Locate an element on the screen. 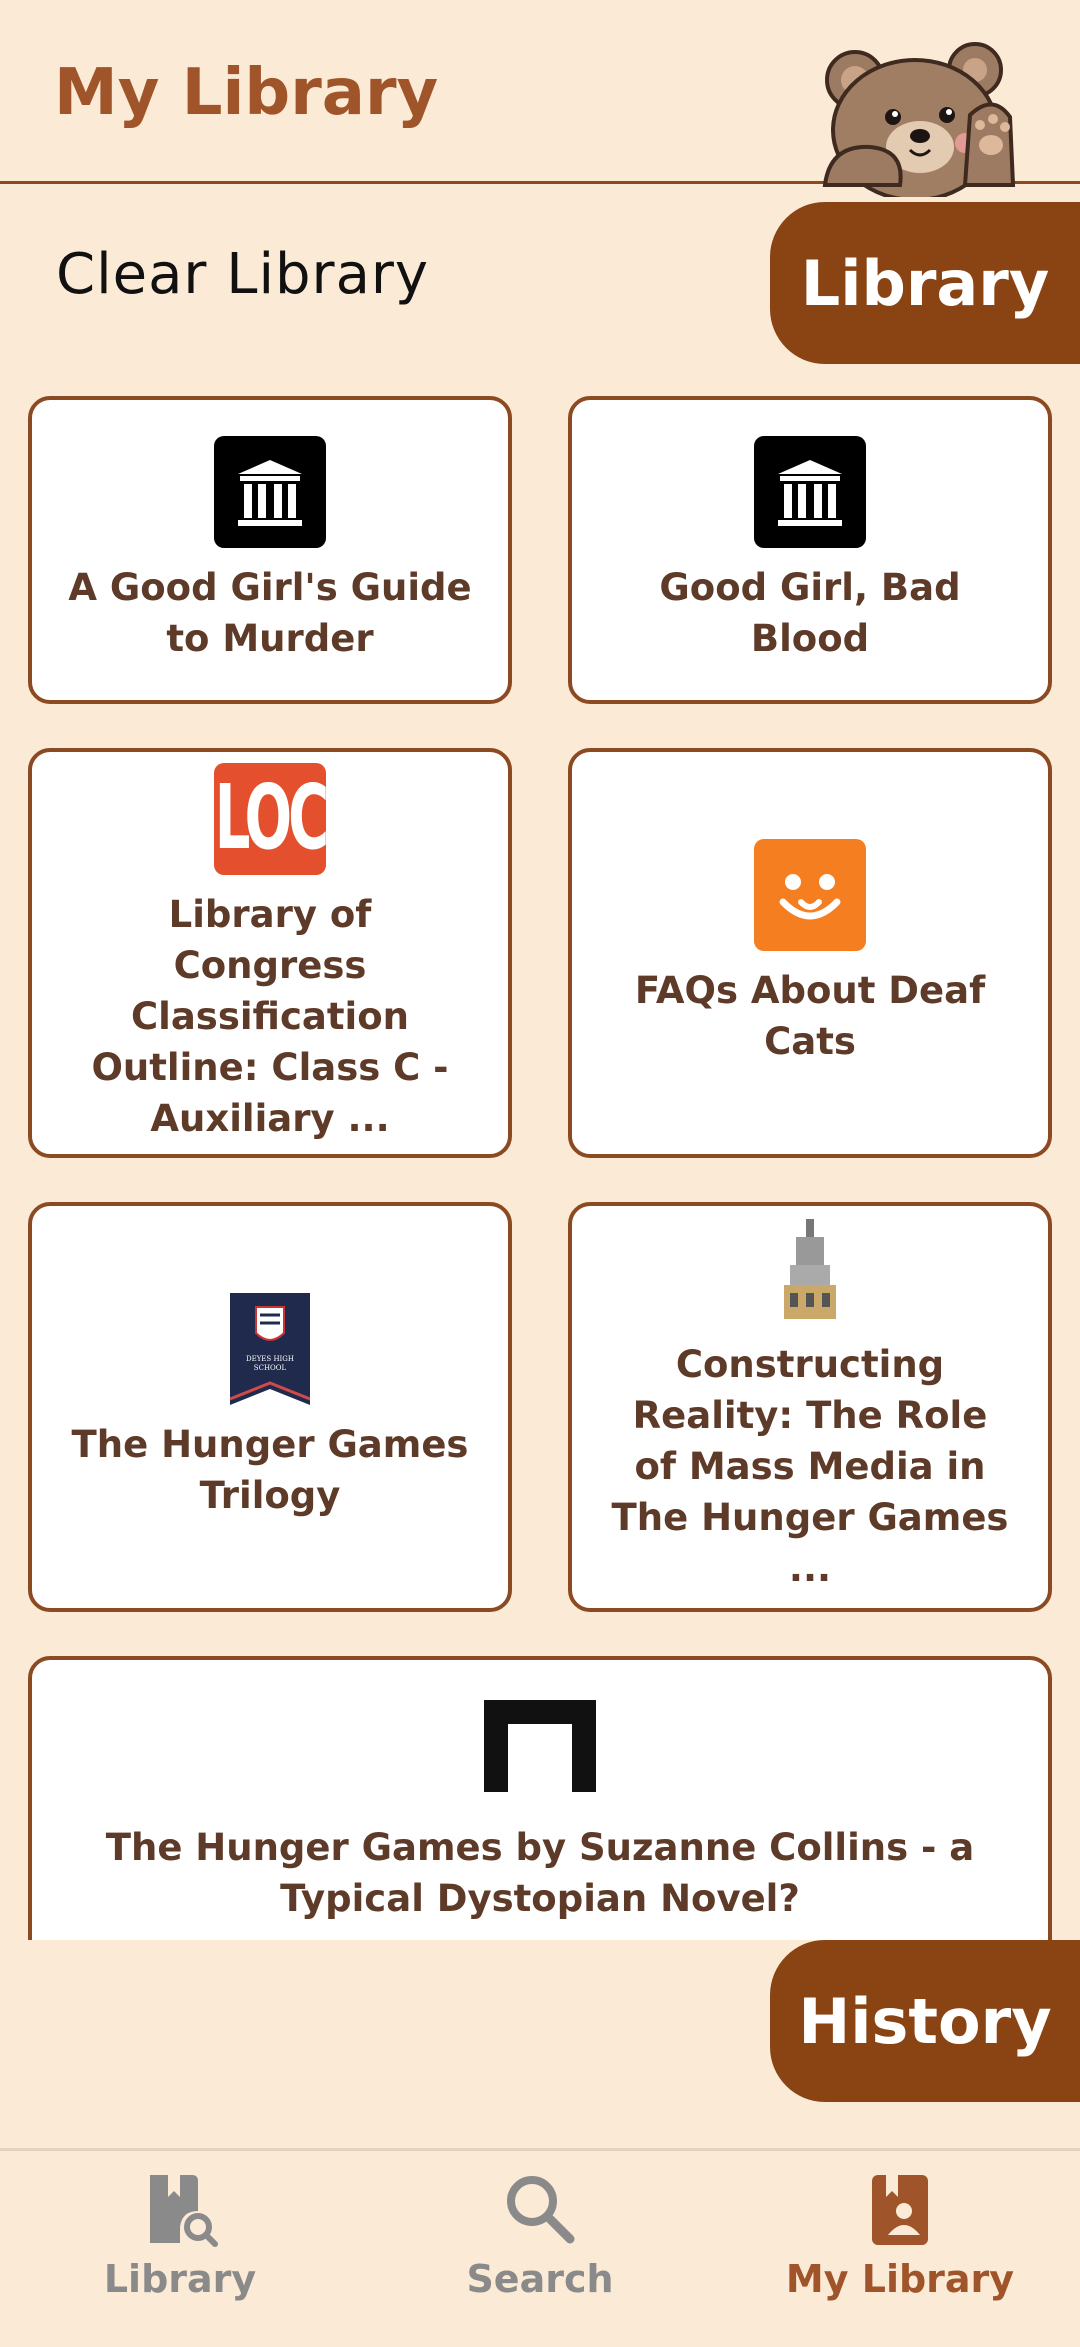 The image size is (1080, 2347). book-title: FAQs About Deaf Cats is located at coordinates (810, 1016).